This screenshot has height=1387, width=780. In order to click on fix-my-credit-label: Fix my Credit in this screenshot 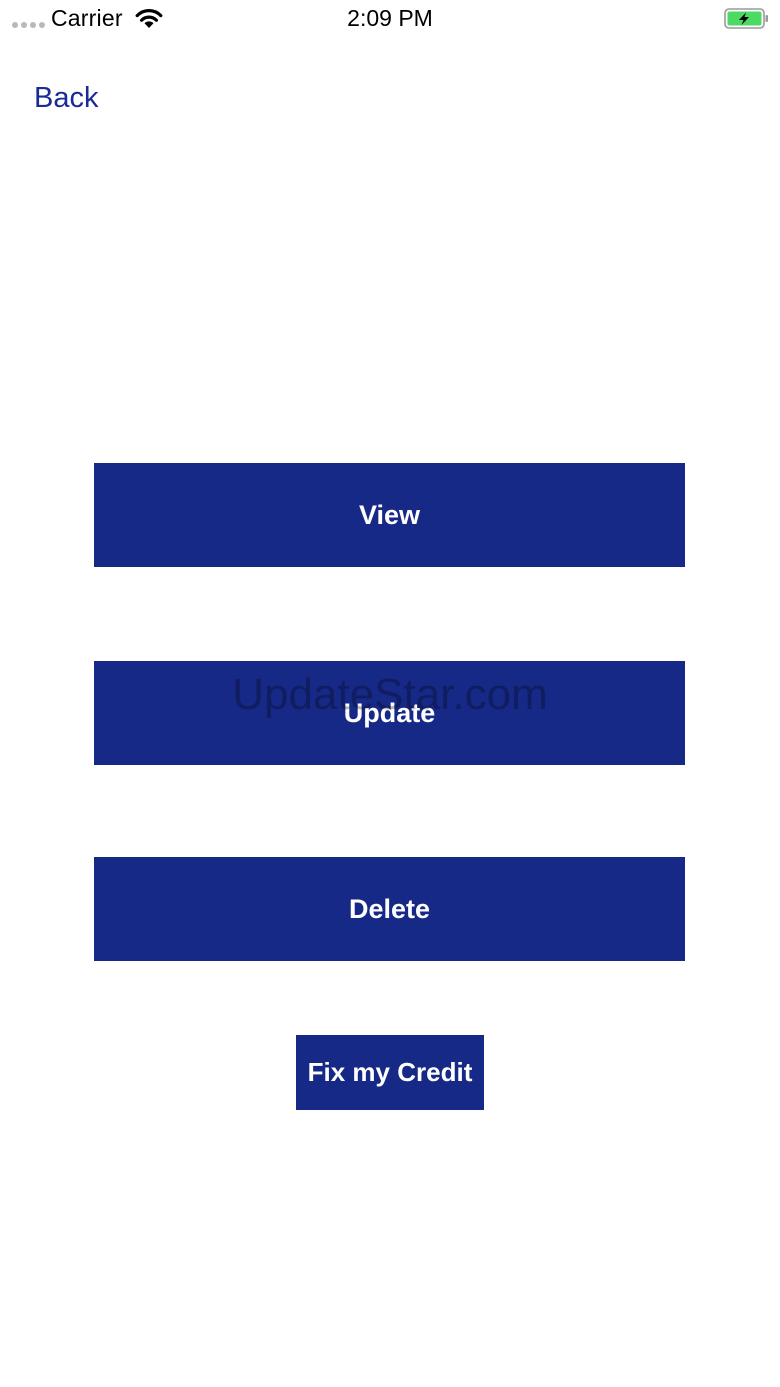, I will do `click(390, 1072)`.